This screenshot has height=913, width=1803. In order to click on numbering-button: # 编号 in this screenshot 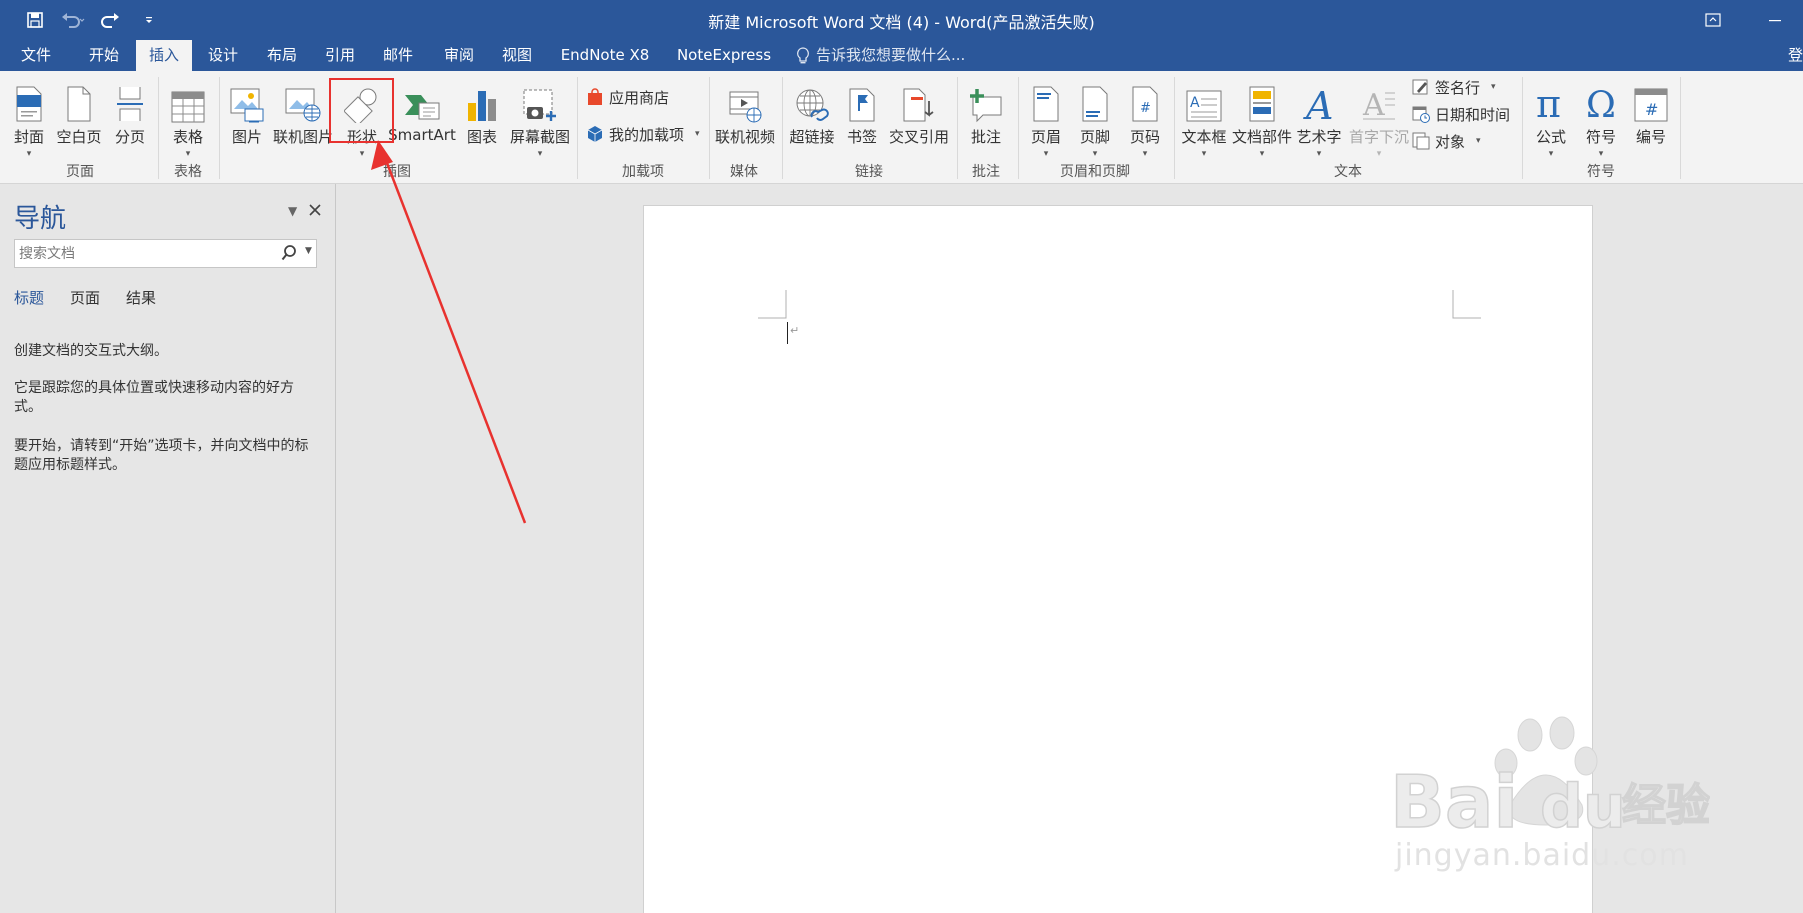, I will do `click(1651, 119)`.